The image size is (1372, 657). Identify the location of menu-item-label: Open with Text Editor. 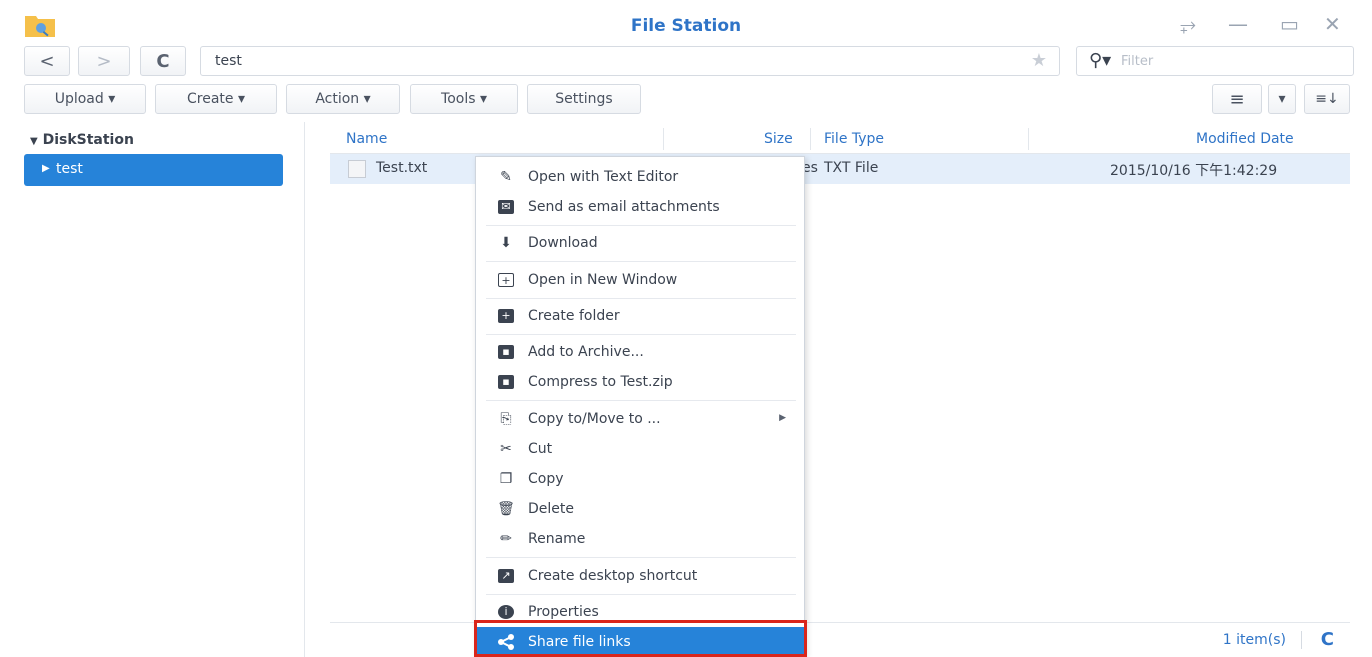
(603, 177).